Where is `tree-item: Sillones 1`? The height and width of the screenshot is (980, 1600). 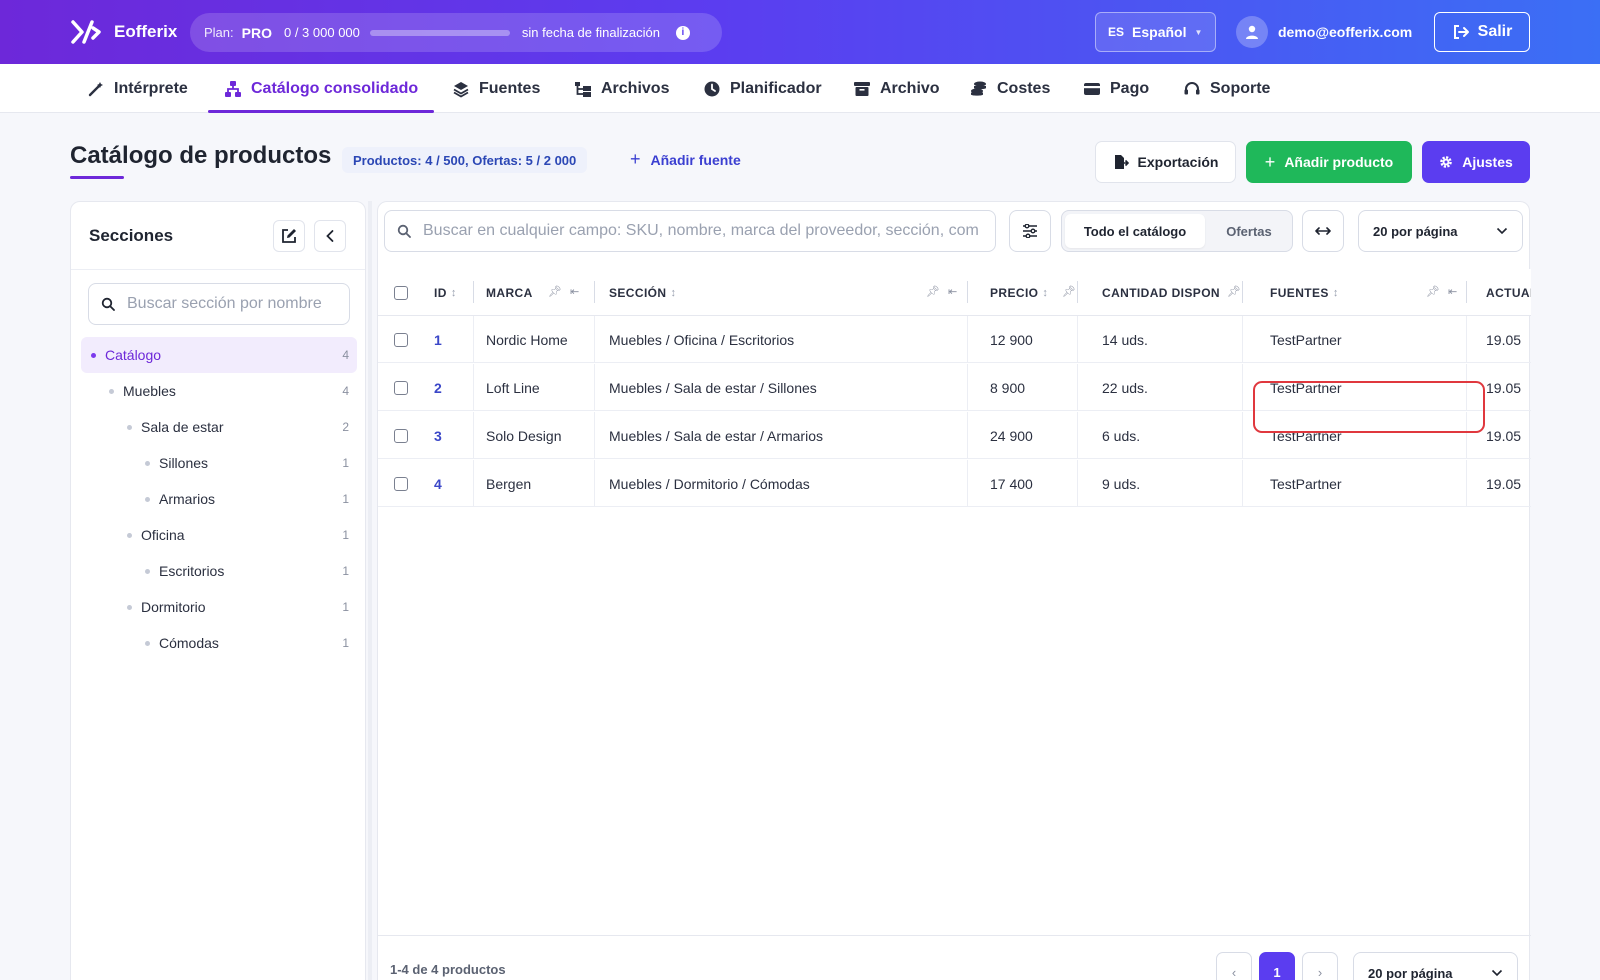 tree-item: Sillones 1 is located at coordinates (219, 463).